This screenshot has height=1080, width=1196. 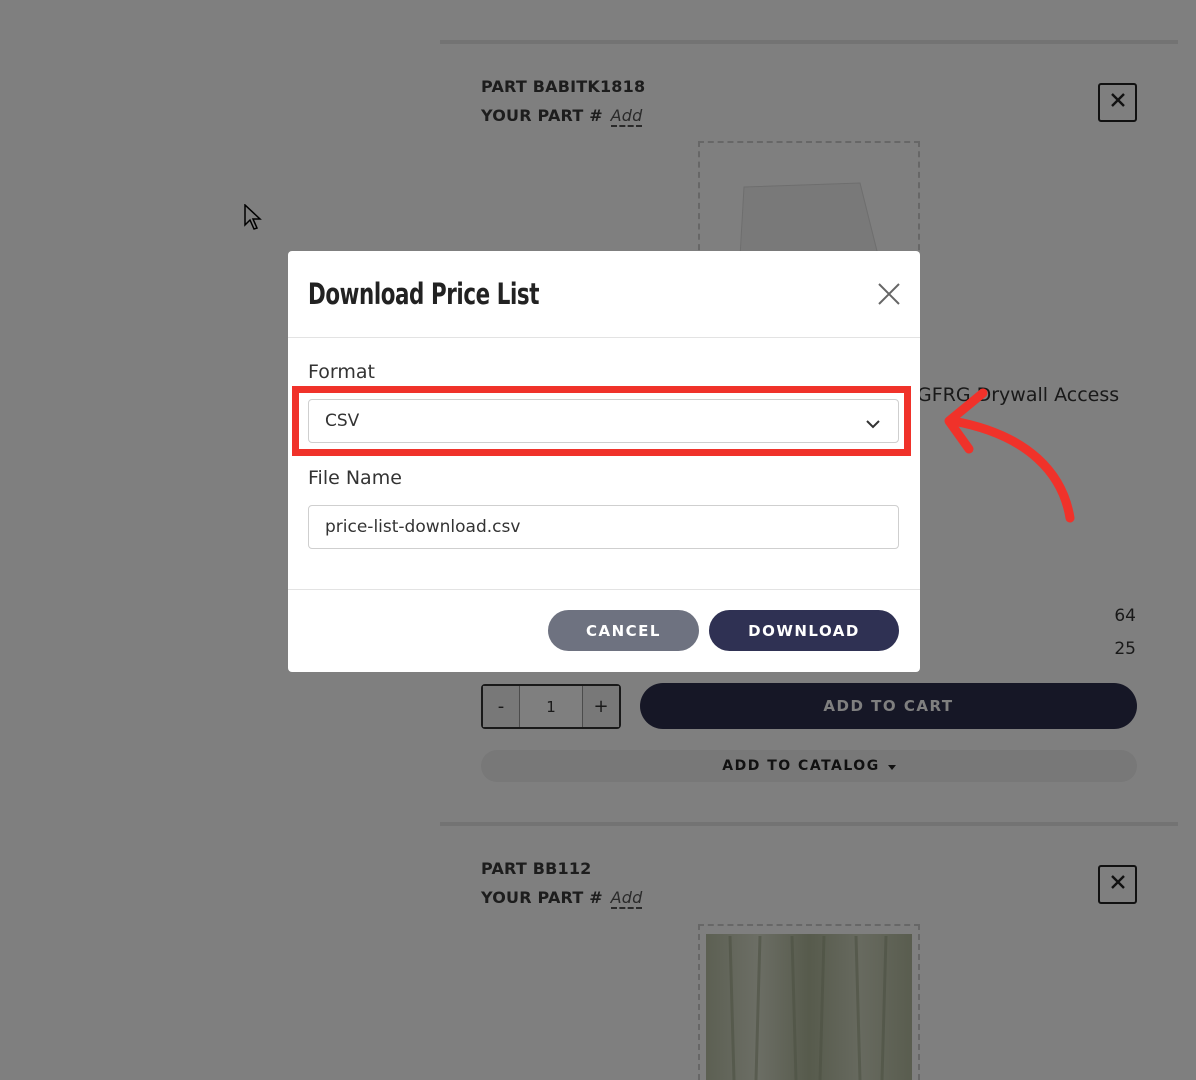 I want to click on annotation-arrow-icon, so click(x=1010, y=460).